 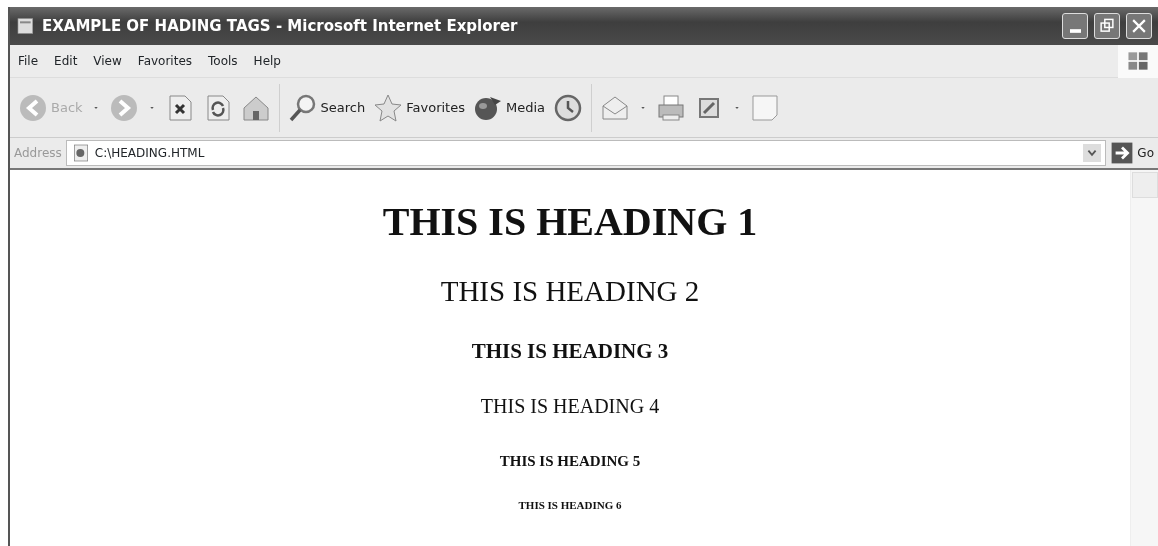 What do you see at coordinates (165, 61) in the screenshot?
I see `menu-item: Favorites` at bounding box center [165, 61].